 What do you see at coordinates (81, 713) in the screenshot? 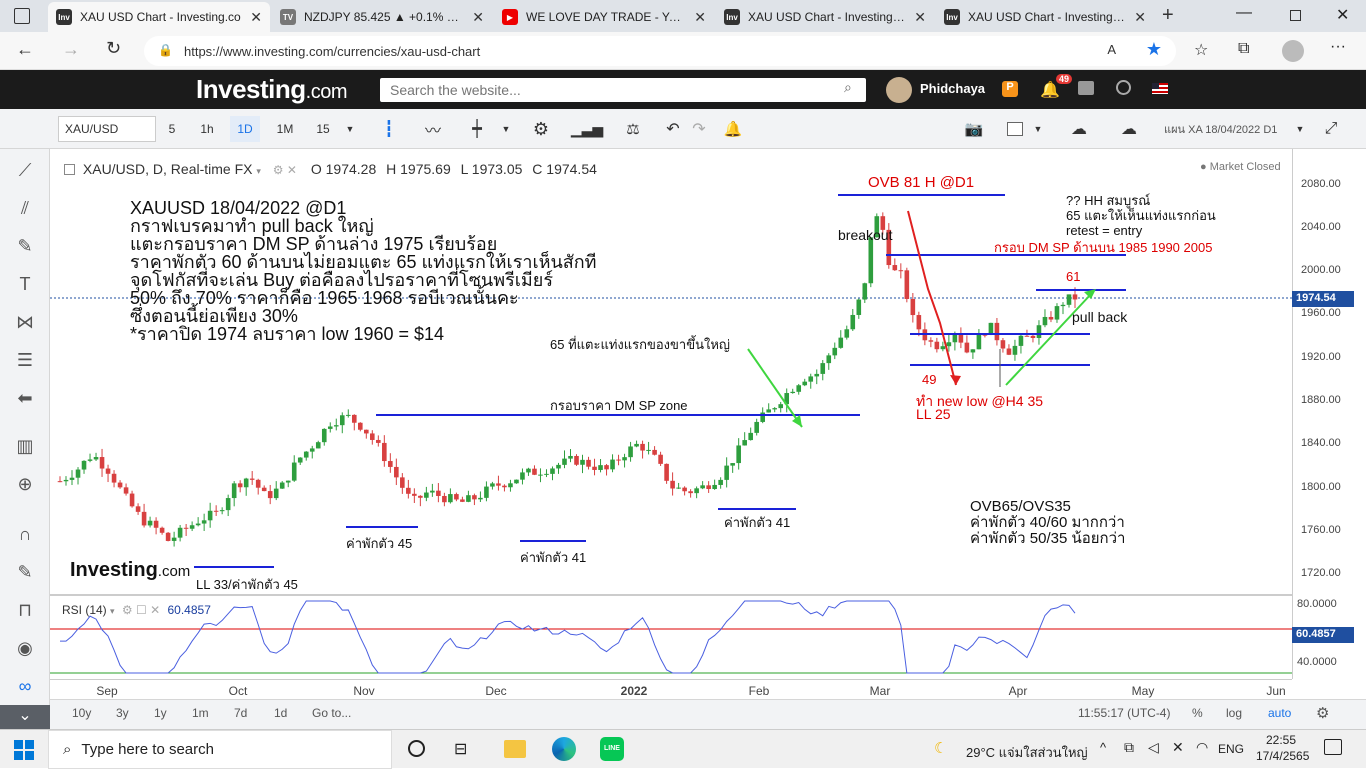
I see `range-10y: 10y` at bounding box center [81, 713].